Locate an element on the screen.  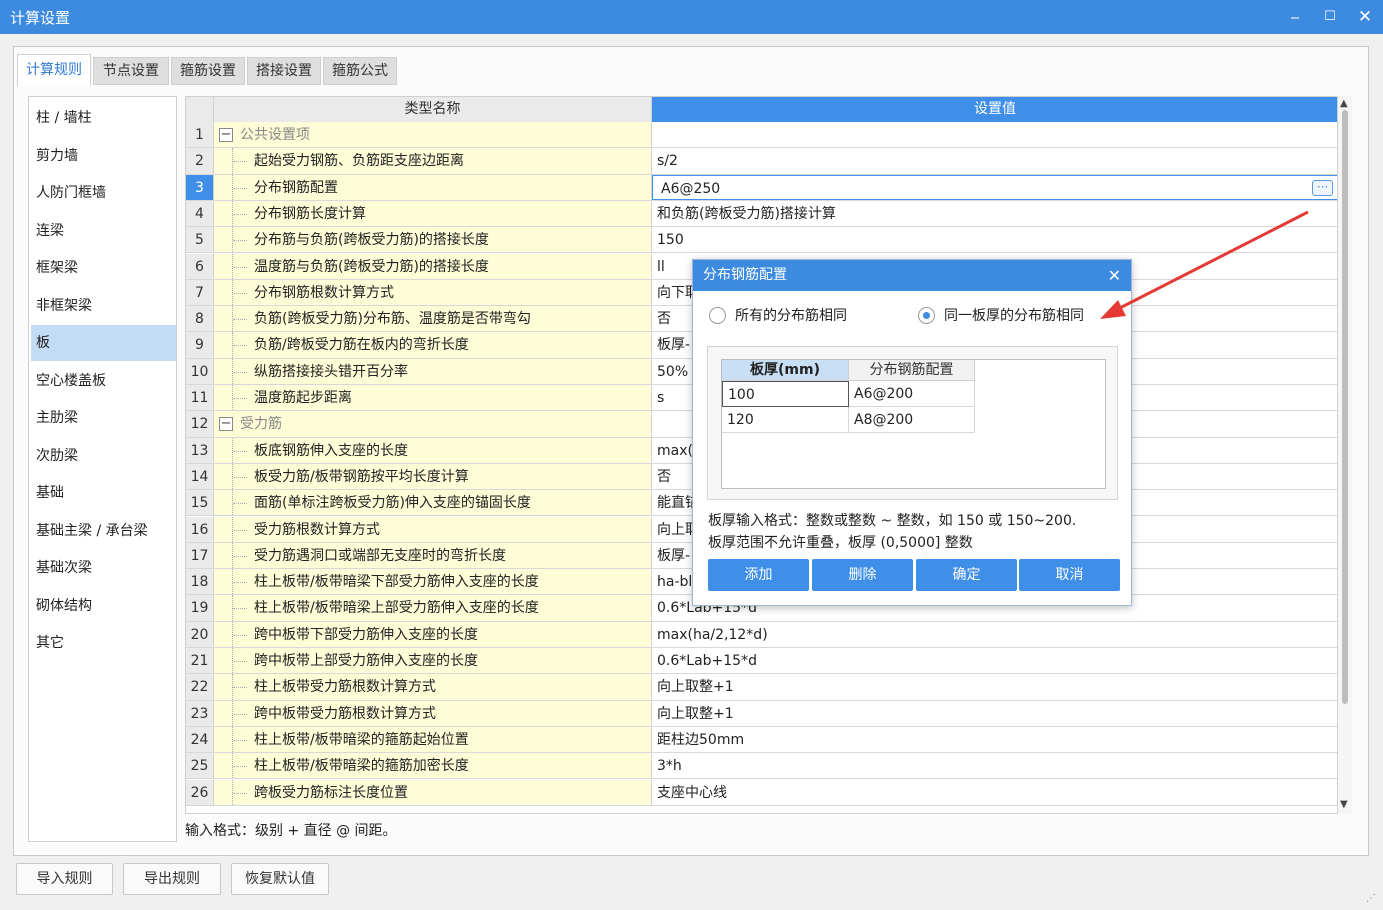
row-type-name: 板受力筋/板带钢筋按平均长度计算 is located at coordinates (361, 476).